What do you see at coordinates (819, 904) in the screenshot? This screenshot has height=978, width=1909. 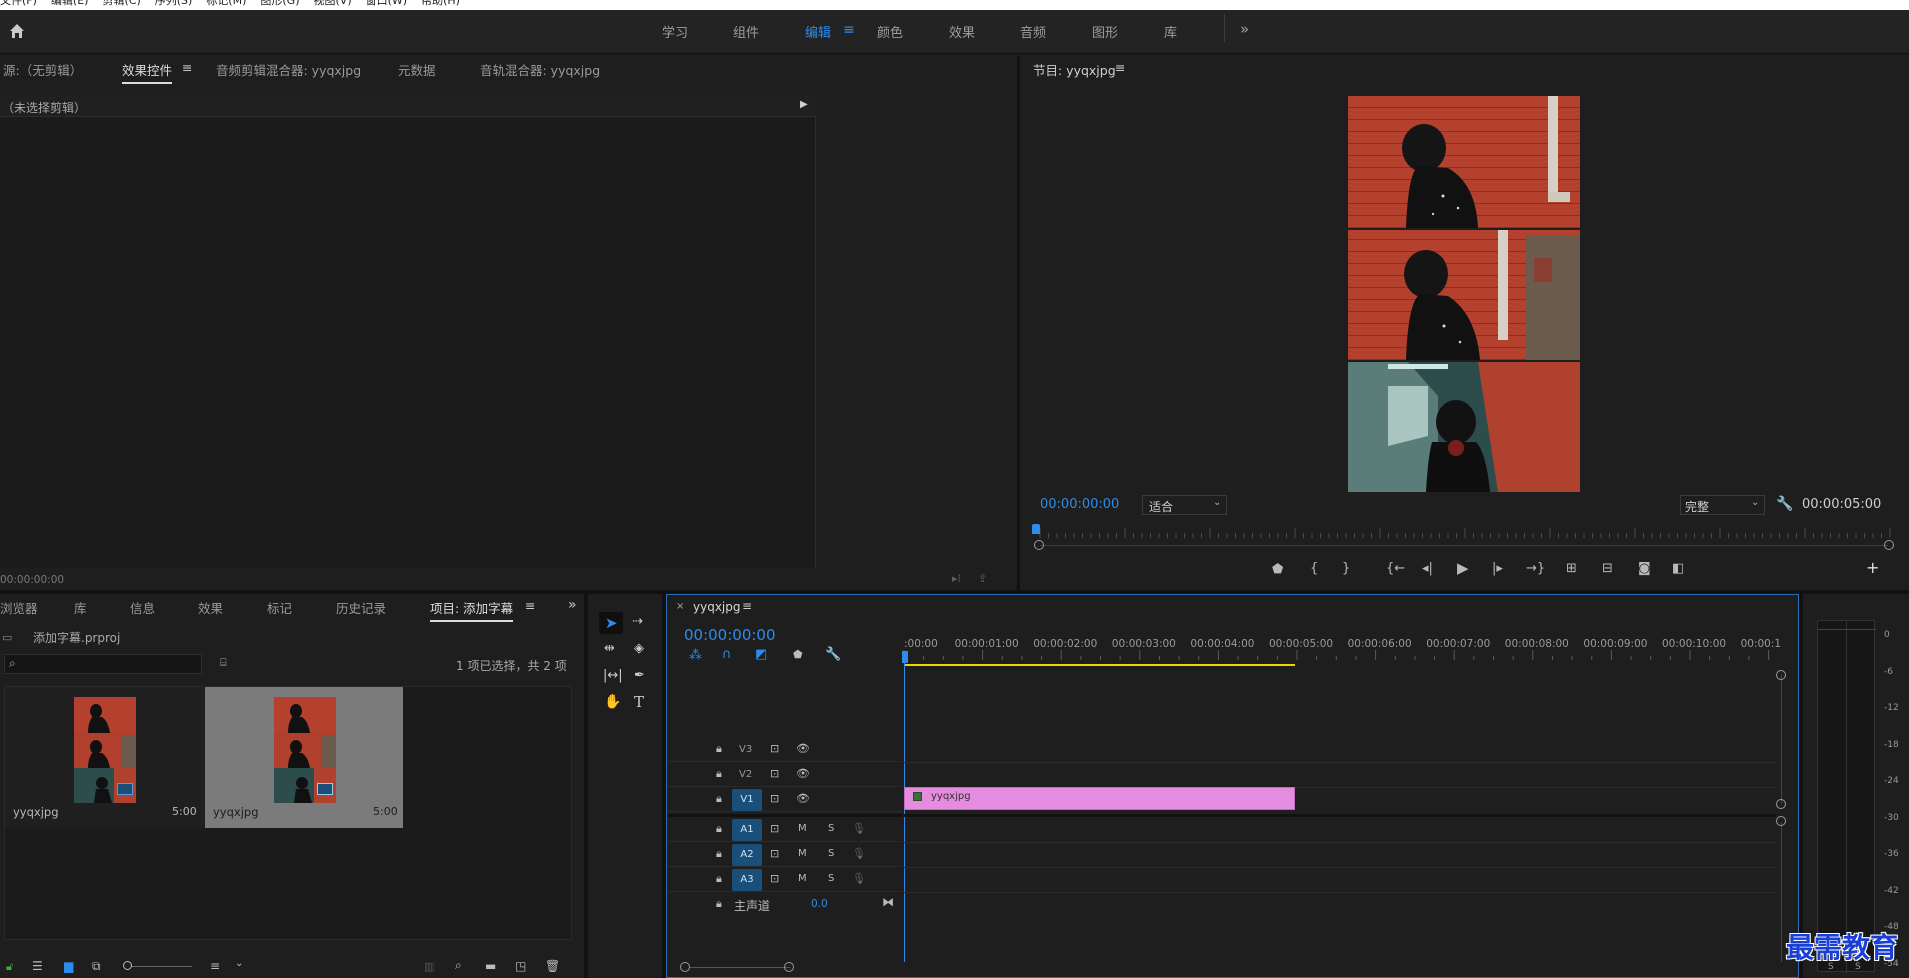 I see `master-volume-value: 0.0` at bounding box center [819, 904].